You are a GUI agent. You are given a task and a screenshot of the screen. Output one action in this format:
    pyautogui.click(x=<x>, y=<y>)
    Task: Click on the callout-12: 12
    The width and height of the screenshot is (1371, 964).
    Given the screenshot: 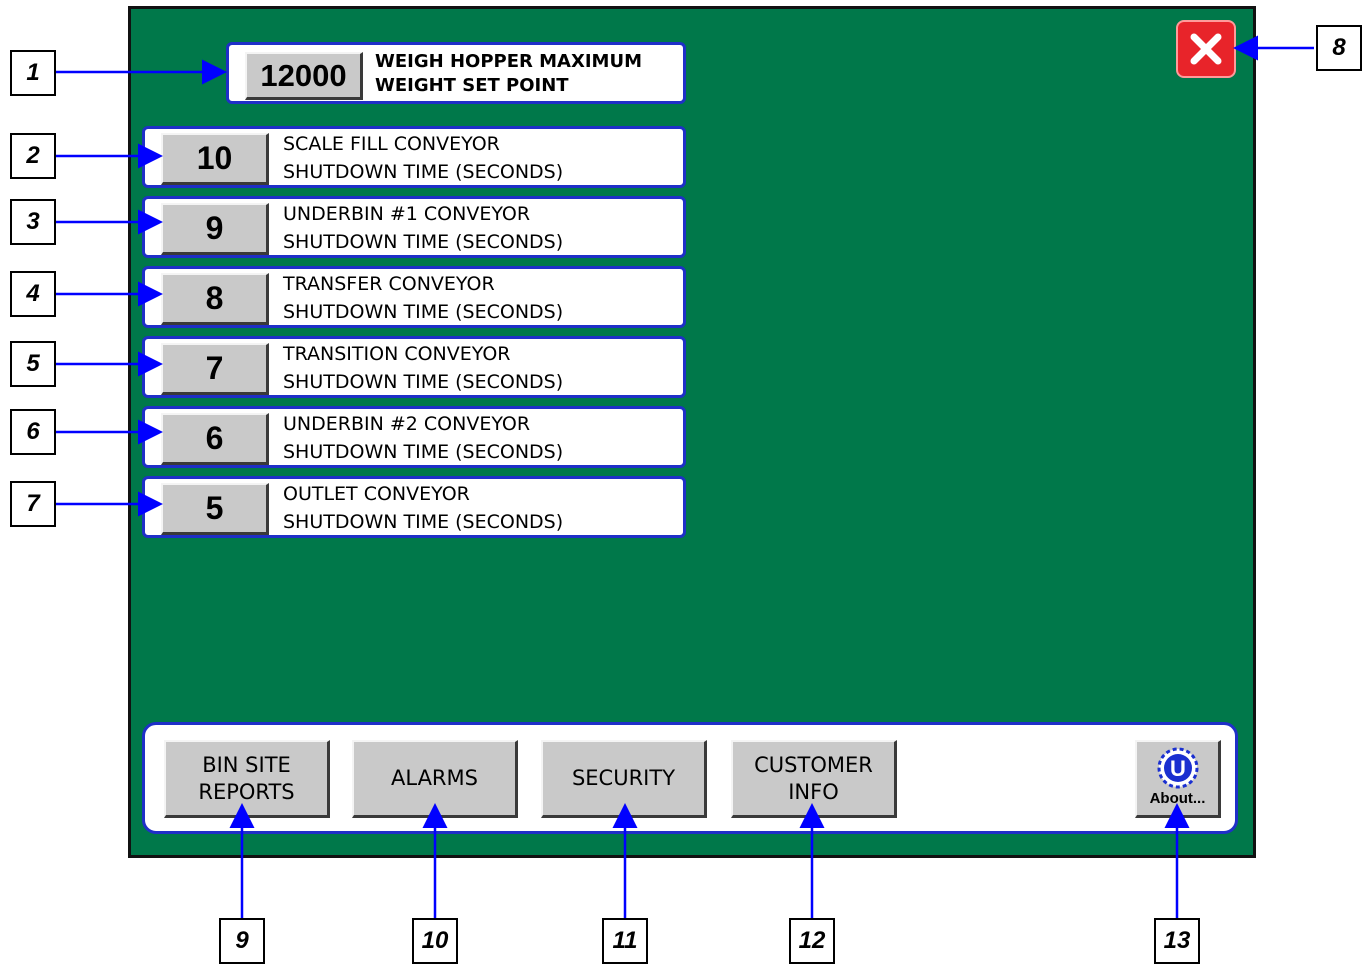 What is the action you would take?
    pyautogui.click(x=812, y=941)
    